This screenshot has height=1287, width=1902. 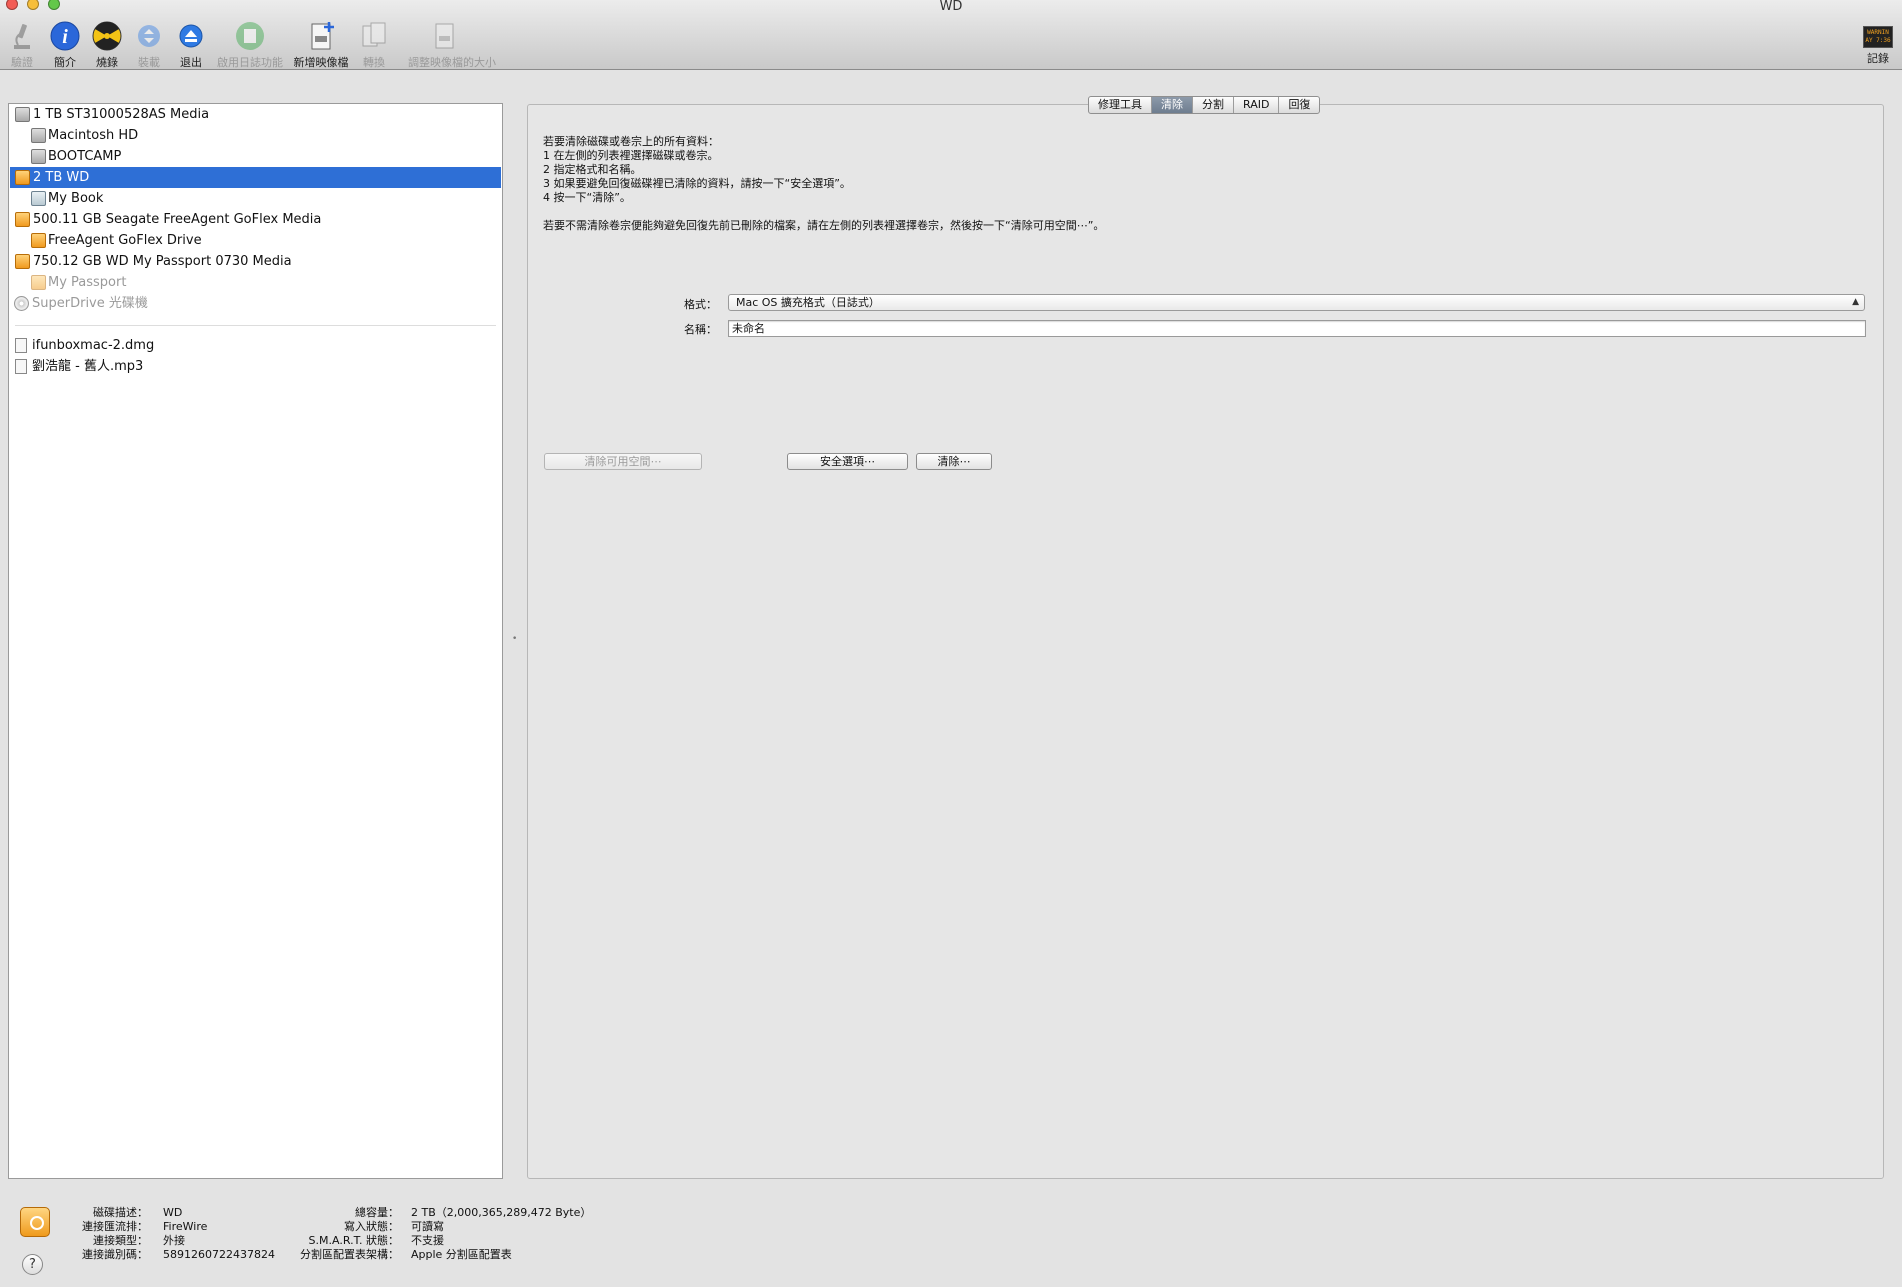 I want to click on internal-disk-icon, so click(x=22, y=114).